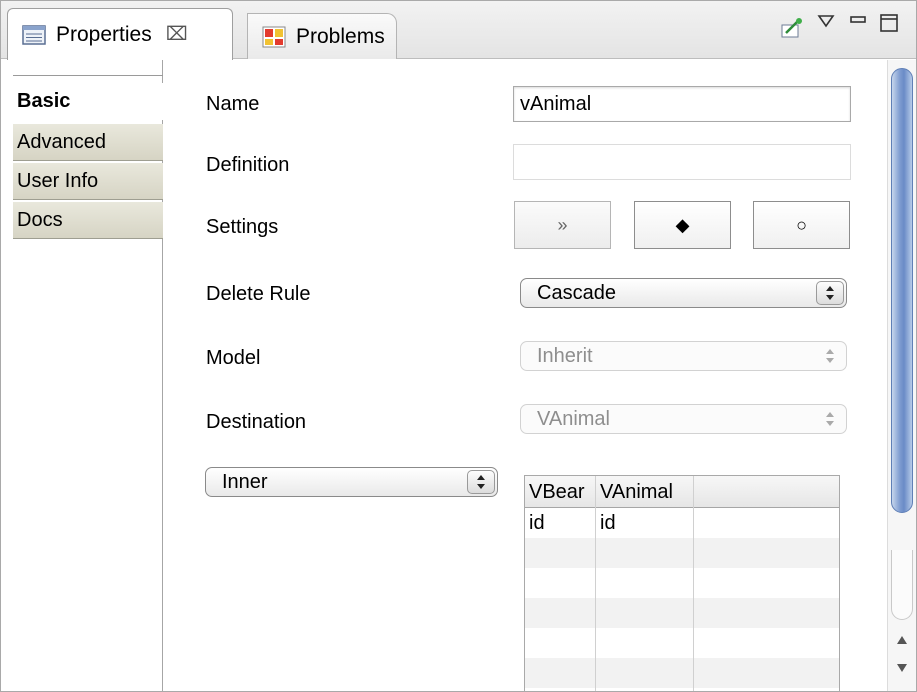  I want to click on name-label: Name, so click(233, 104).